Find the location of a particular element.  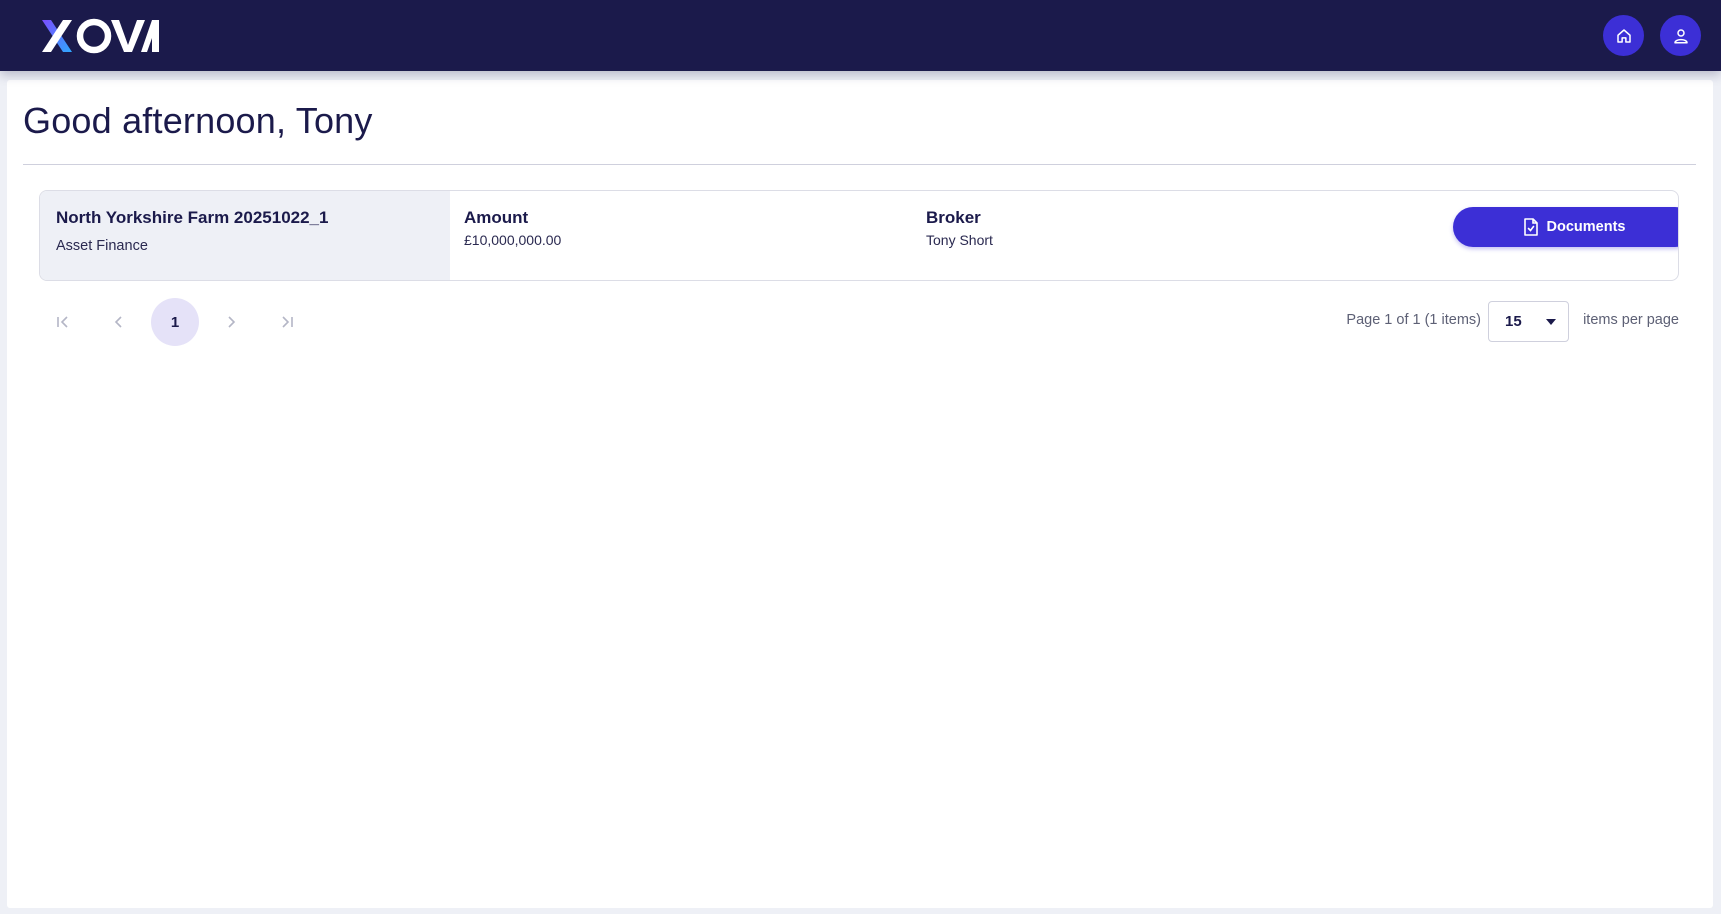

first-page-icon is located at coordinates (62, 322).